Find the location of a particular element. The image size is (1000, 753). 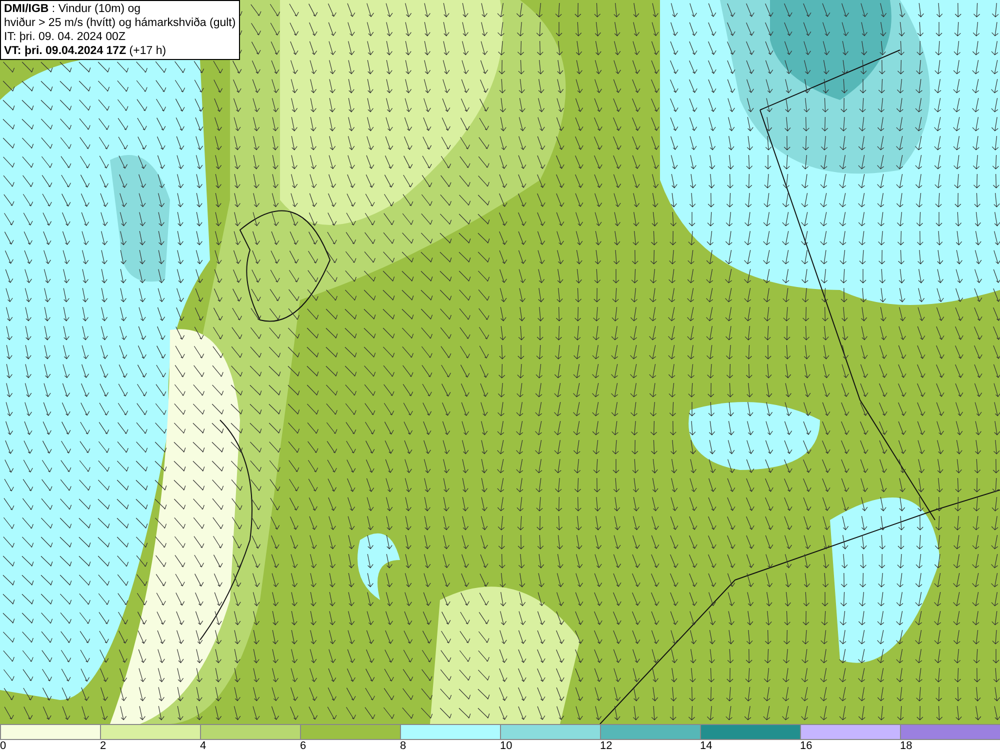

legend-label: 14 is located at coordinates (706, 746).